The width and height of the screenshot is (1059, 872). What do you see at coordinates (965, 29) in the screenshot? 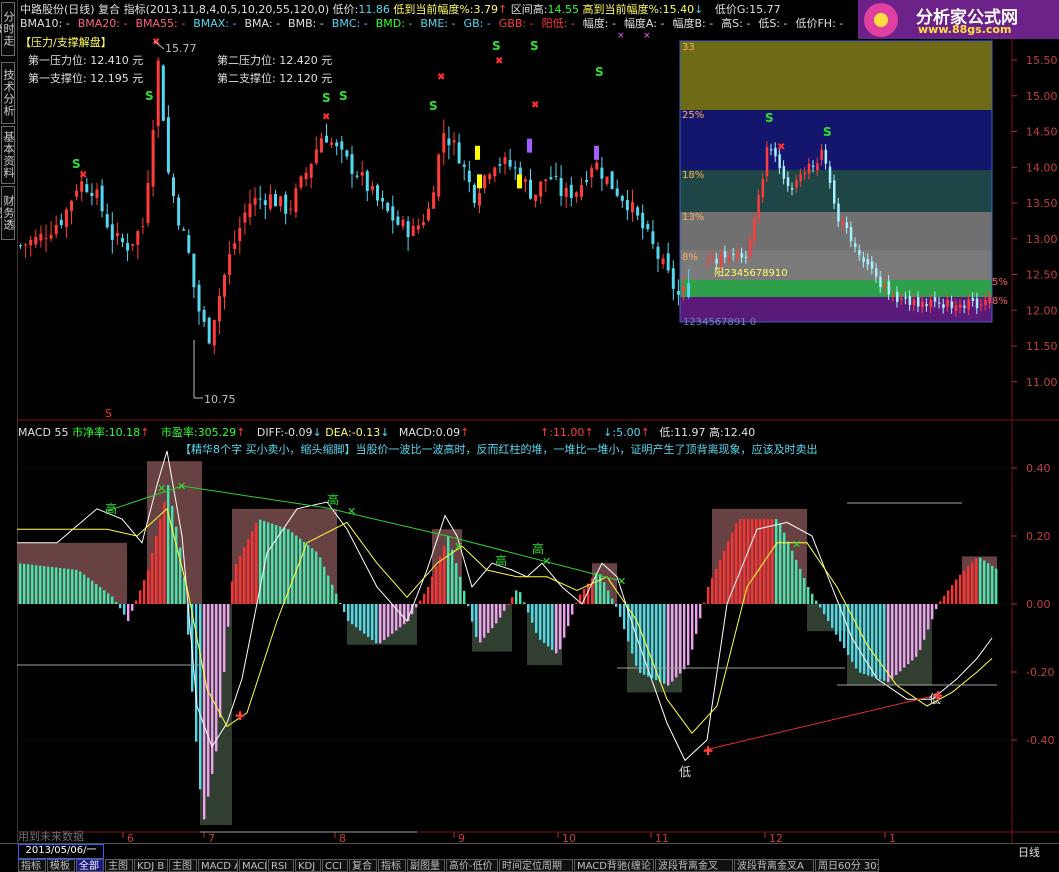
I see `logo-url: www.88gs.com` at bounding box center [965, 29].